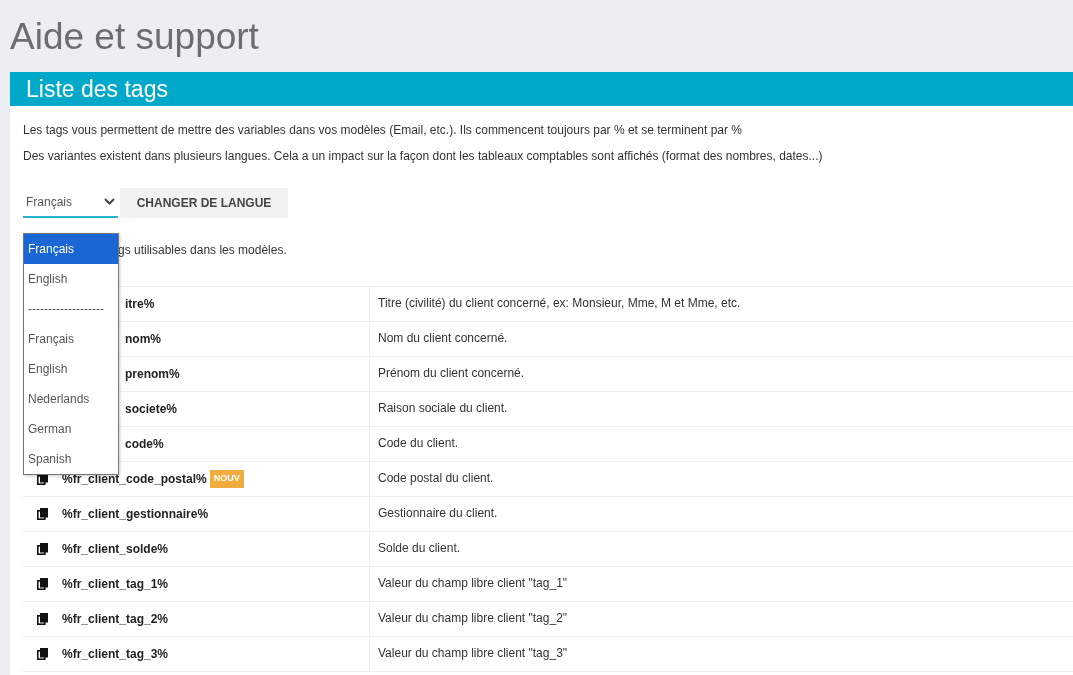 The width and height of the screenshot is (1073, 675). I want to click on tag-name: %fr_client_tag_1%, so click(115, 584).